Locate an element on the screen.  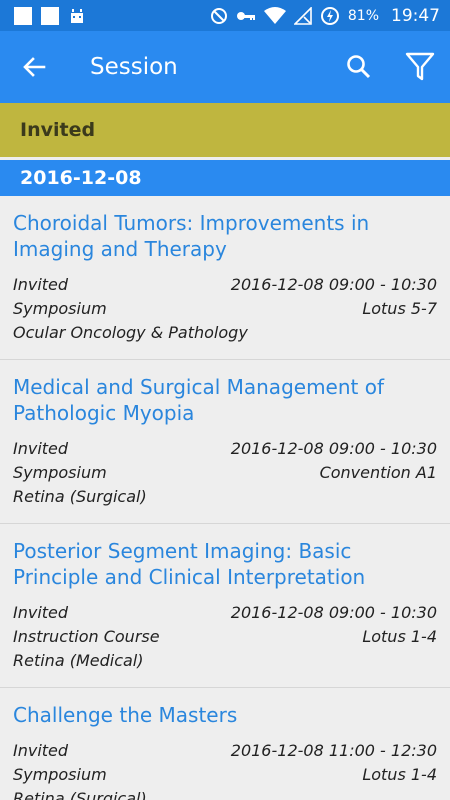
key-icon is located at coordinates (246, 16).